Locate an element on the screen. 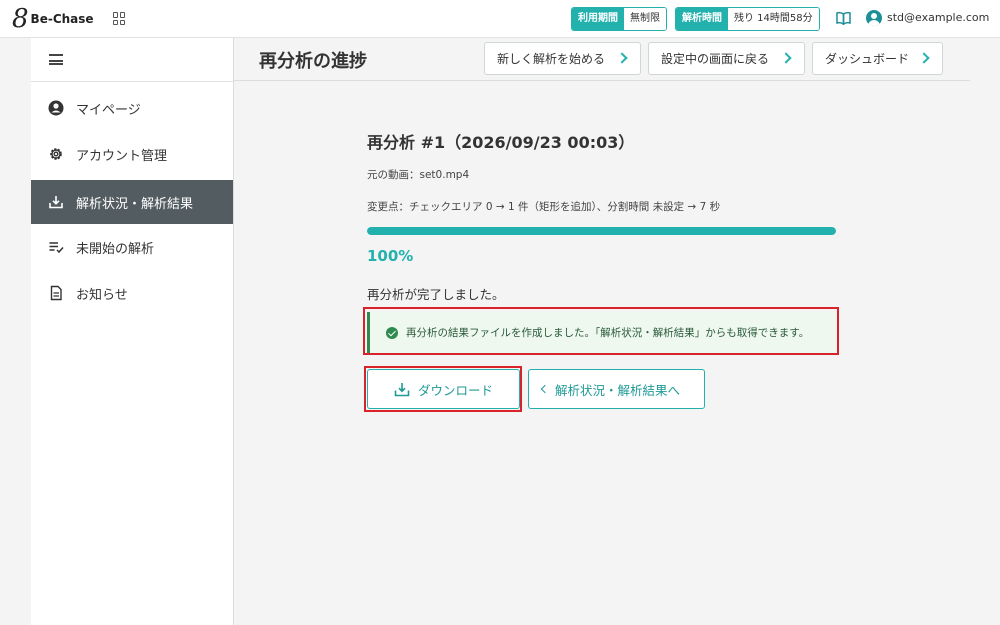  manual-book-icon is located at coordinates (843, 18).